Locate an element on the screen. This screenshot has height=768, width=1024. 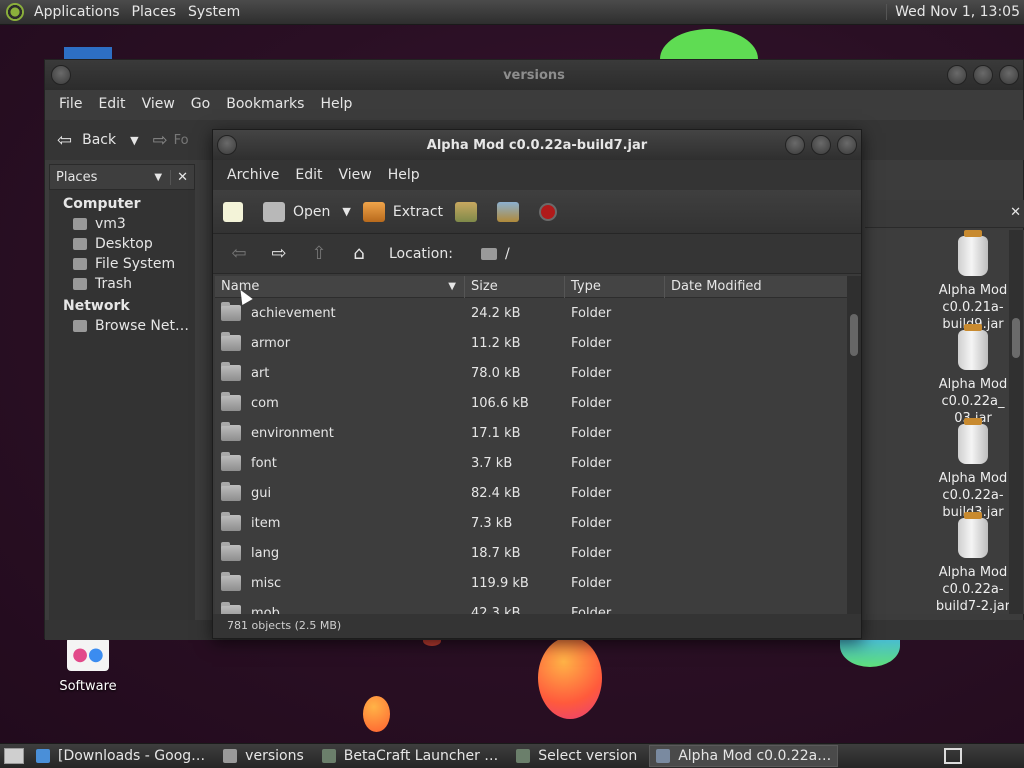
name-cell: com is located at coordinates (340, 401).